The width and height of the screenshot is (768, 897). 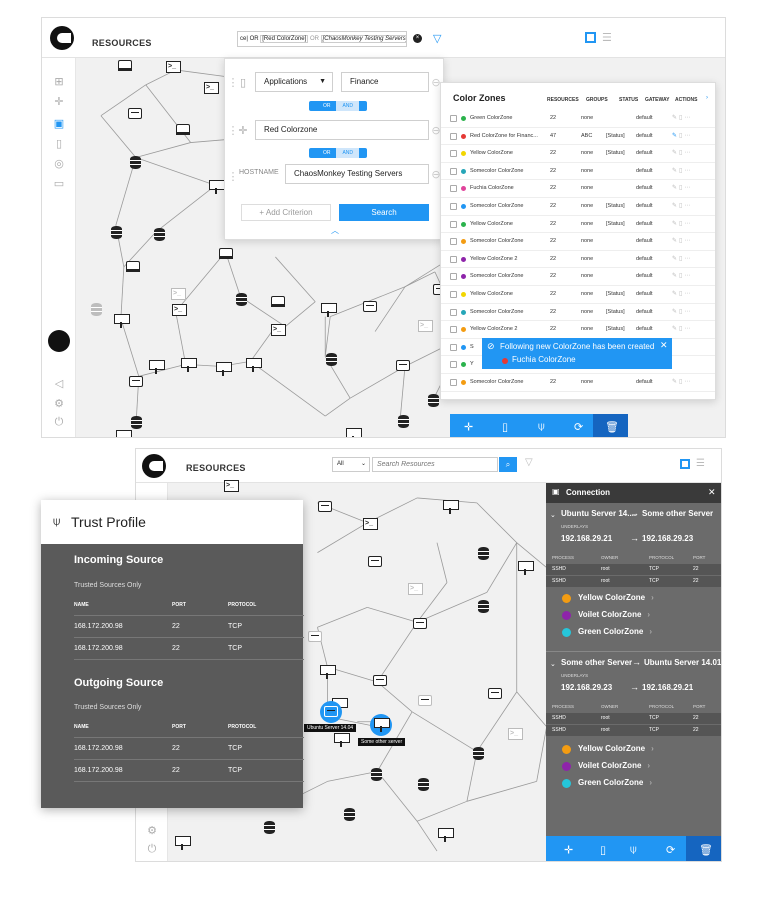 What do you see at coordinates (707, 98) in the screenshot?
I see `chevron-right-icon: ›` at bounding box center [707, 98].